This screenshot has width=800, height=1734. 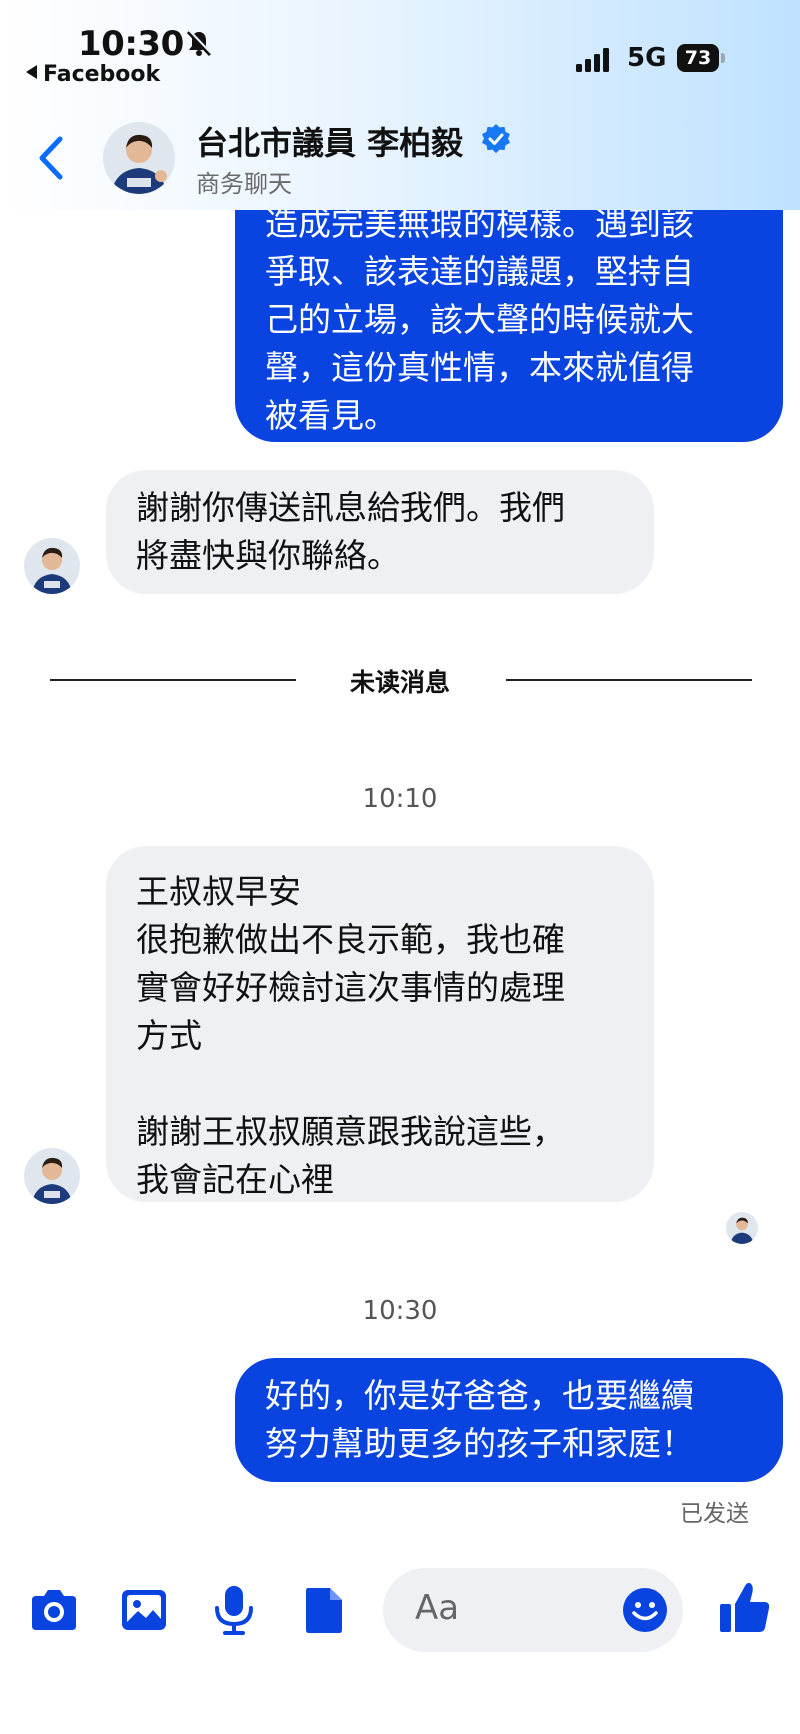 I want to click on sent-status: 已发送, so click(x=714, y=1514).